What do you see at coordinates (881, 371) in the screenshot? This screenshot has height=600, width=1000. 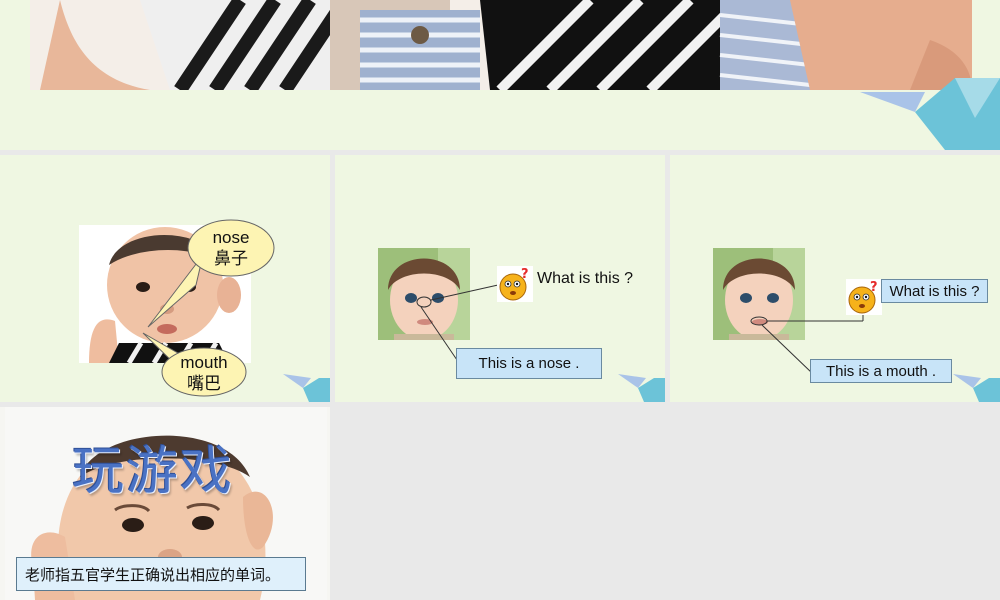 I see `answer-callout: This is a mouth .` at bounding box center [881, 371].